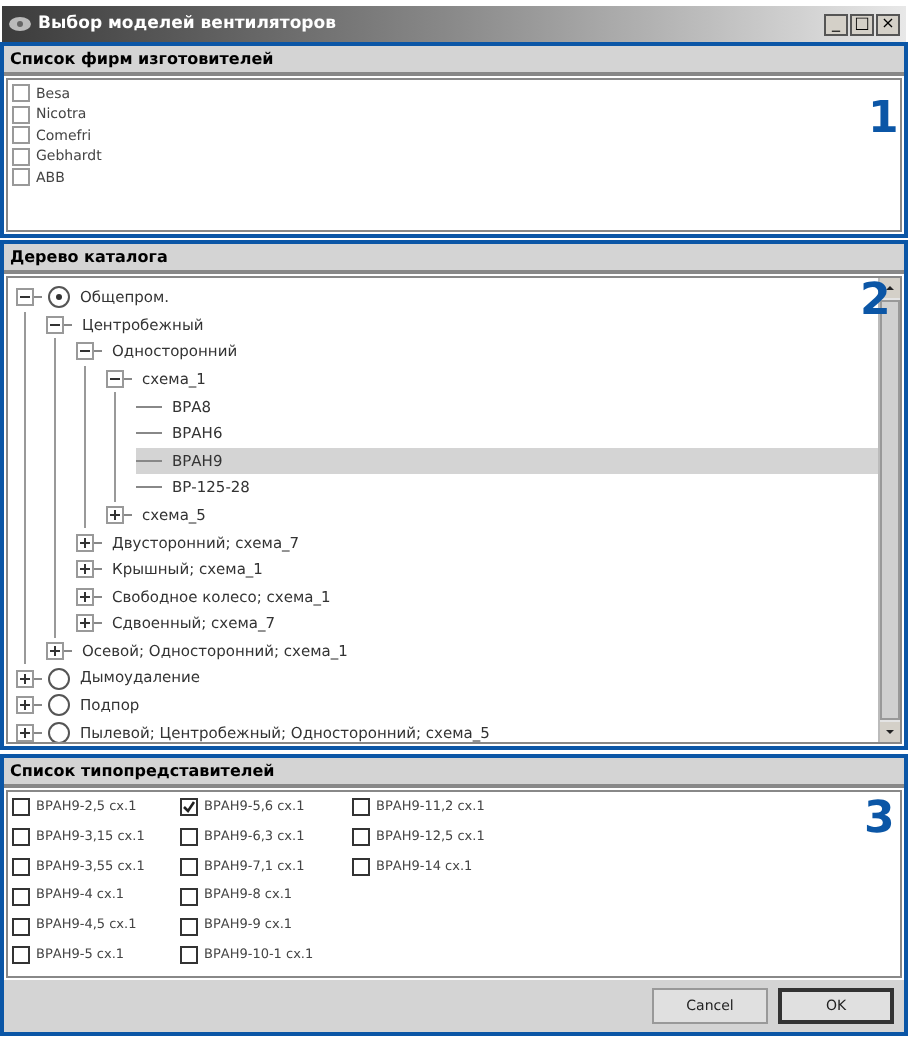 This screenshot has height=1042, width=908. Describe the element at coordinates (454, 259) in the screenshot. I see `panel-header: Дерево каталога` at that location.